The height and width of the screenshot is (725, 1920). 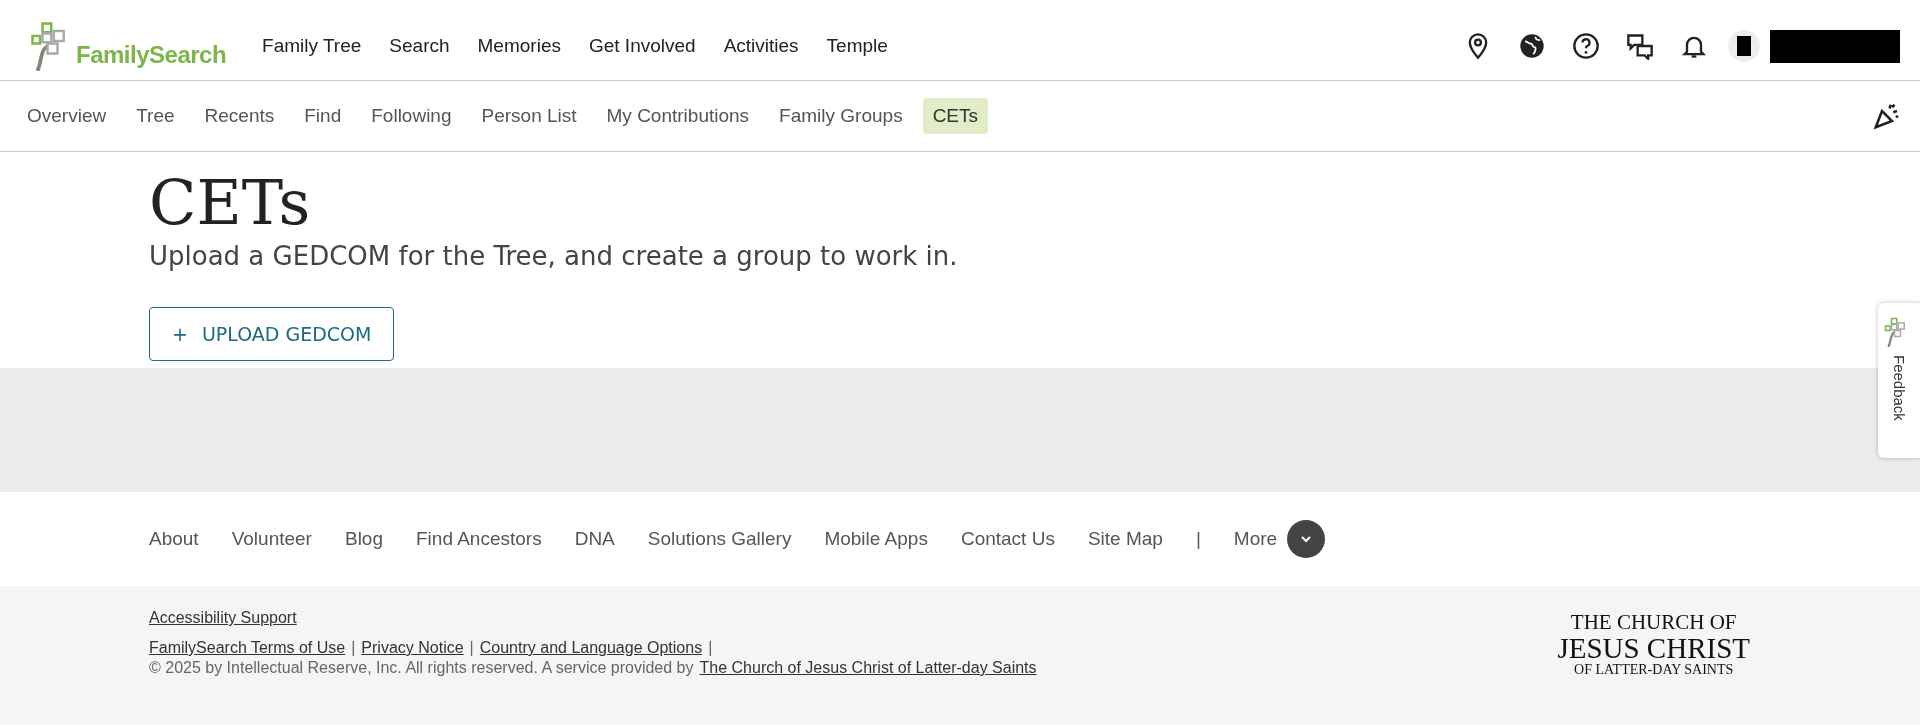 What do you see at coordinates (323, 116) in the screenshot?
I see `sub-nav-tab: Find` at bounding box center [323, 116].